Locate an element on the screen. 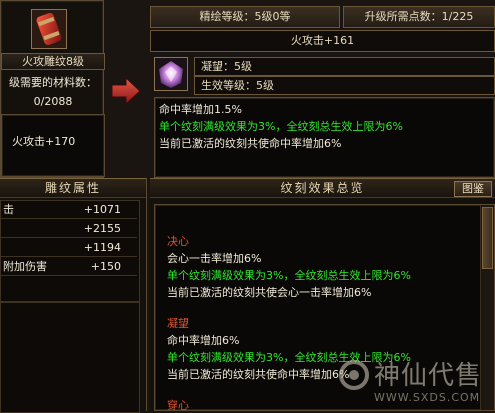 The image size is (495, 413). crystal-gem-icon is located at coordinates (171, 74).